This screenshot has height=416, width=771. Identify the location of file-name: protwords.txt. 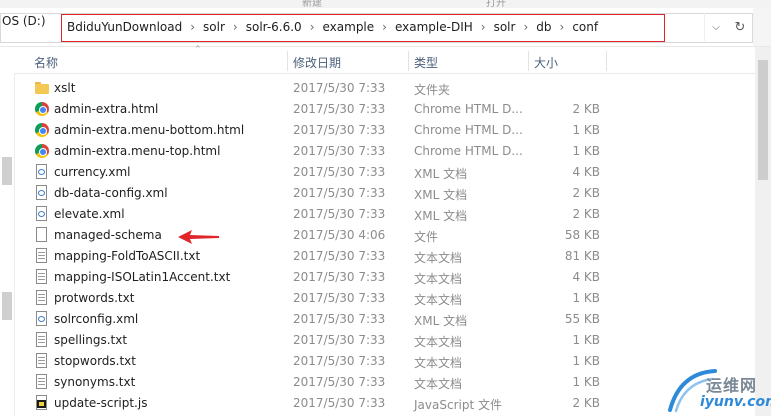
(94, 298).